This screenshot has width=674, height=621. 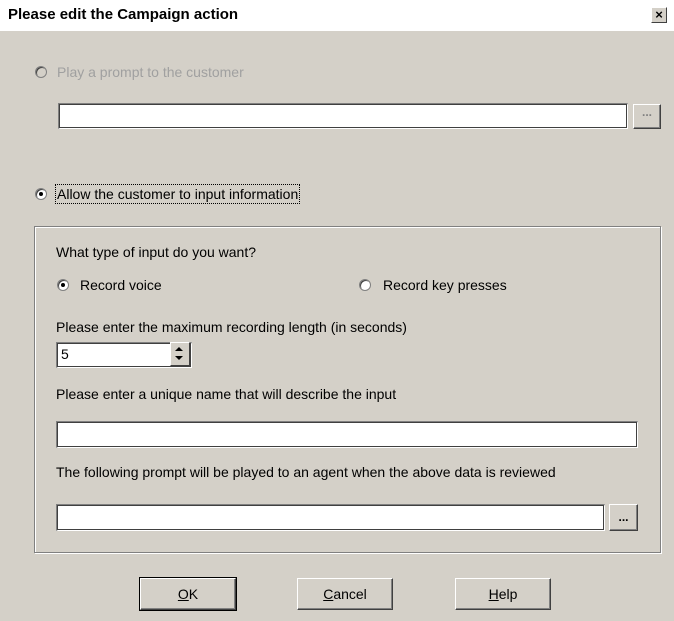 I want to click on record-voice-radio, so click(x=63, y=285).